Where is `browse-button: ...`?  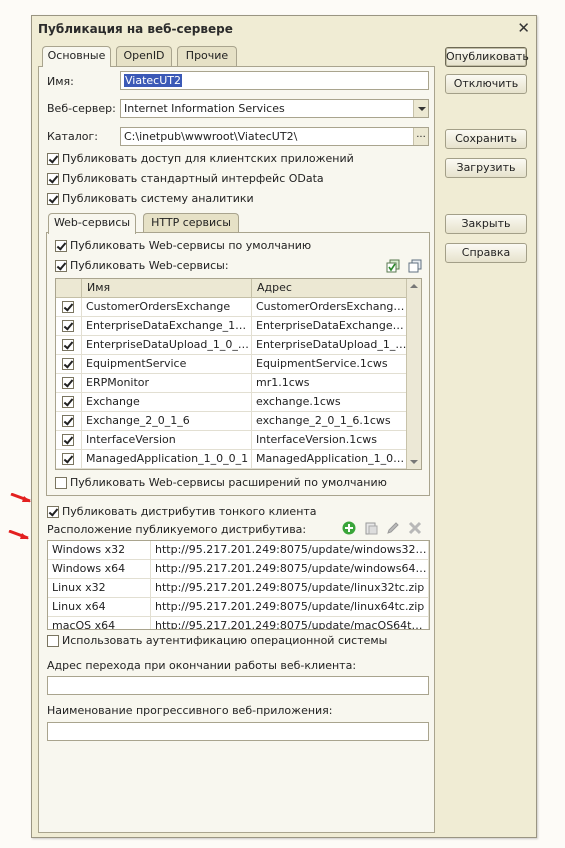 browse-button: ... is located at coordinates (420, 136).